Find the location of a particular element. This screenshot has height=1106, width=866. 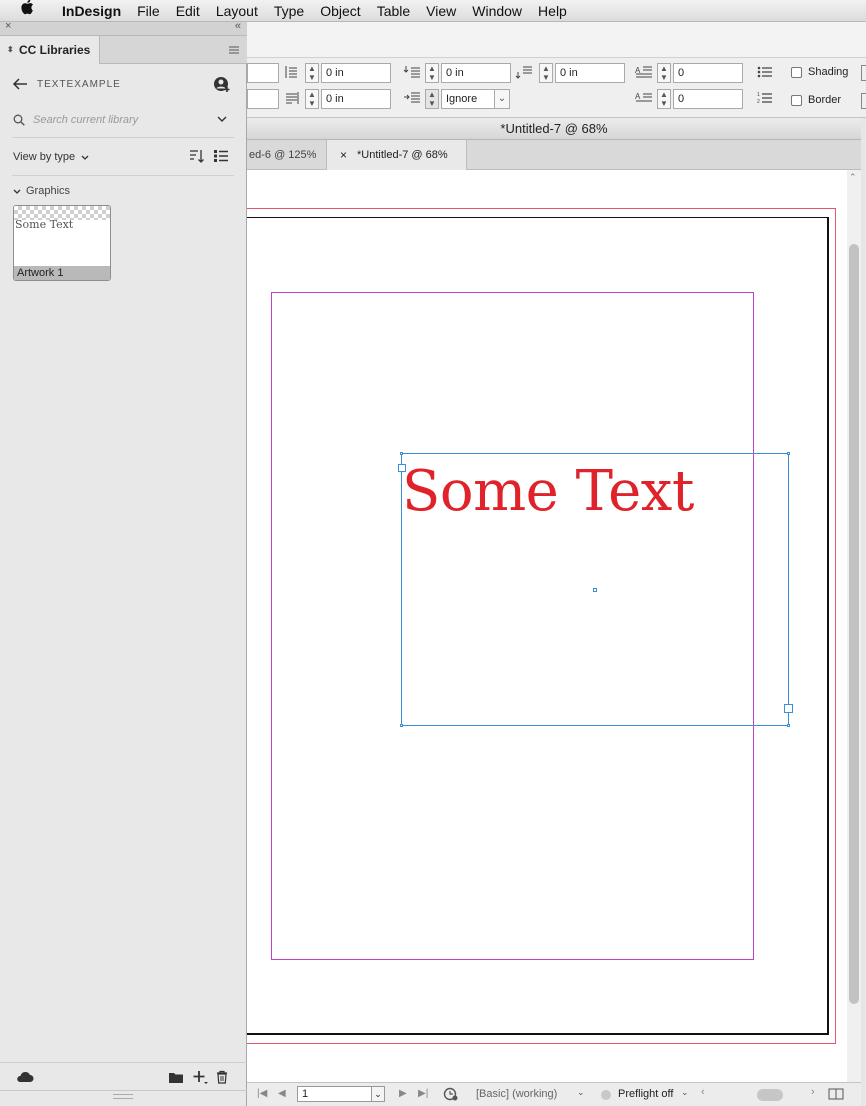

preflight-label: Preflight off is located at coordinates (645, 1094).